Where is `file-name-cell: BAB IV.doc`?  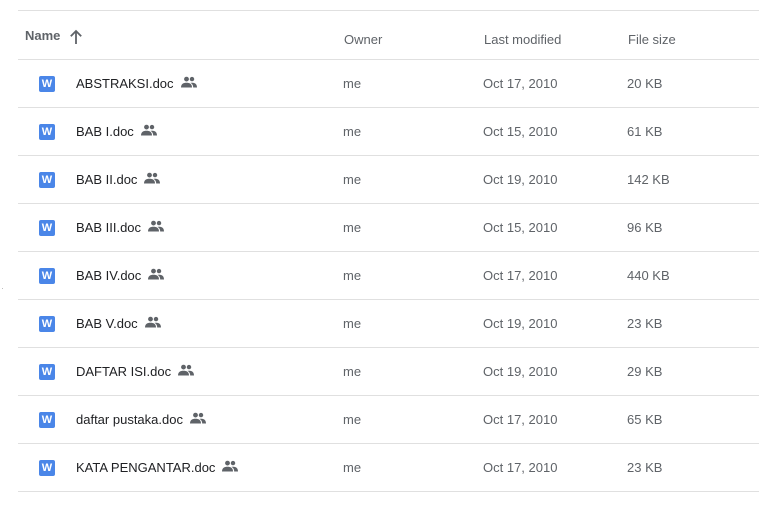
file-name-cell: BAB IV.doc is located at coordinates (120, 275).